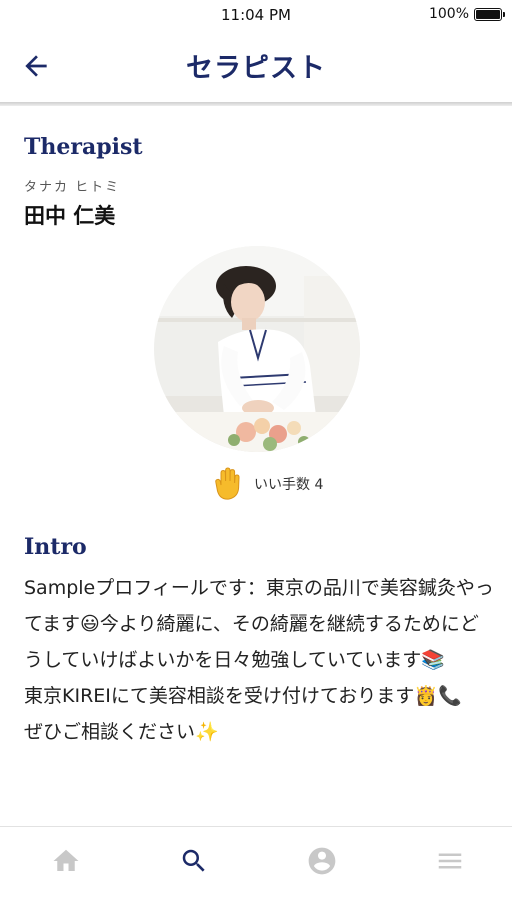 The width and height of the screenshot is (512, 901). Describe the element at coordinates (257, 349) in the screenshot. I see `therapist-photo` at that location.